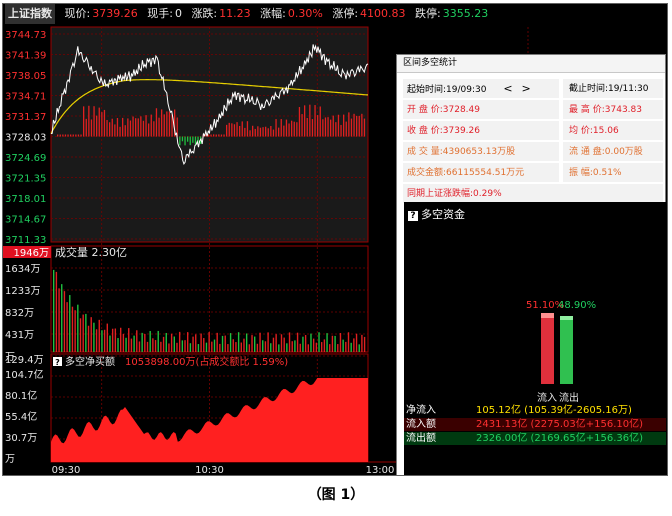 The image size is (672, 516). Describe the element at coordinates (30, 14) in the screenshot. I see `index-name: 上证指数` at that location.